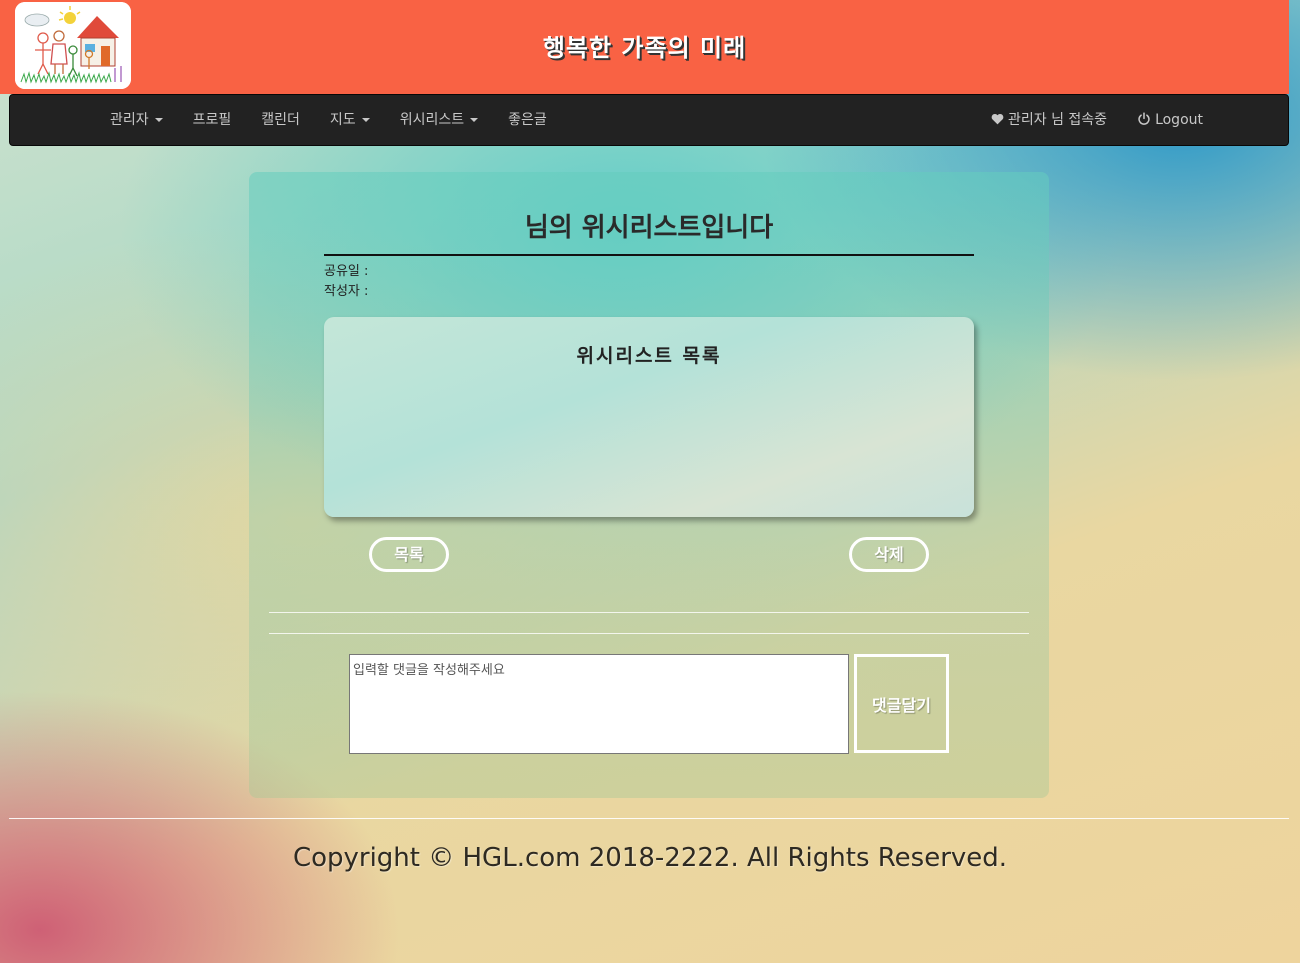  What do you see at coordinates (901, 703) in the screenshot?
I see `add-comment-button: 댓글달기` at bounding box center [901, 703].